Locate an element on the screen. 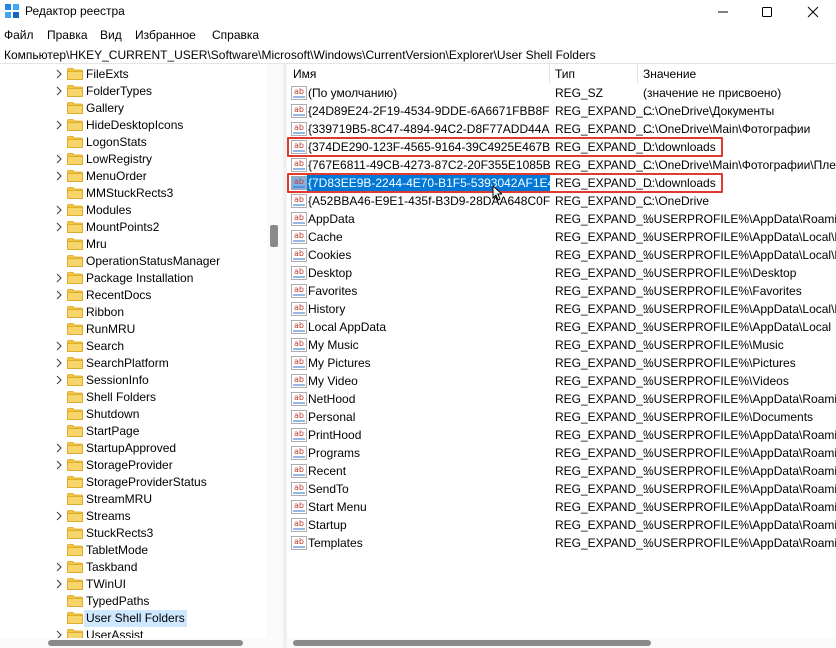 The image size is (836, 648). tree-item-label: LowRegistry is located at coordinates (119, 159).